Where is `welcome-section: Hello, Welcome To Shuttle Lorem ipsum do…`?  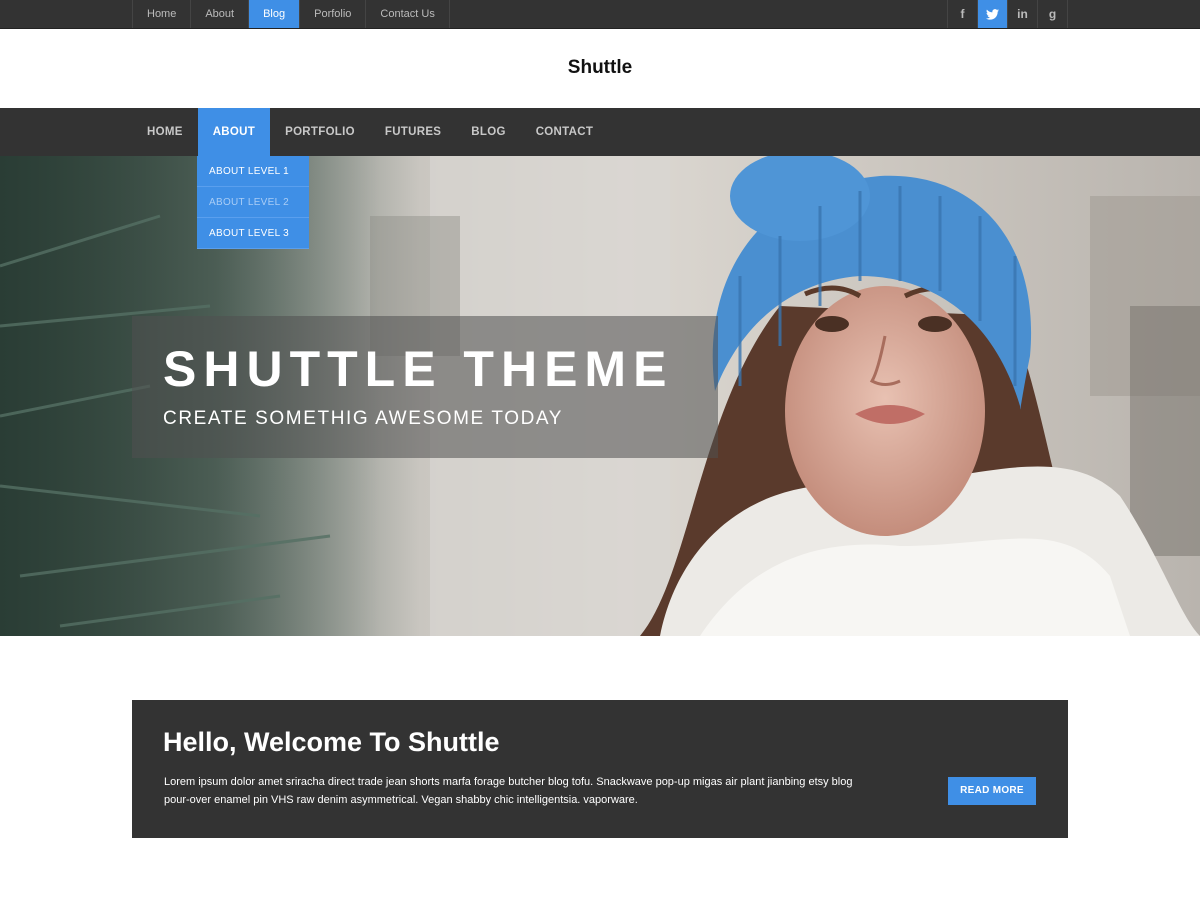
welcome-section: Hello, Welcome To Shuttle Lorem ipsum do… is located at coordinates (600, 769).